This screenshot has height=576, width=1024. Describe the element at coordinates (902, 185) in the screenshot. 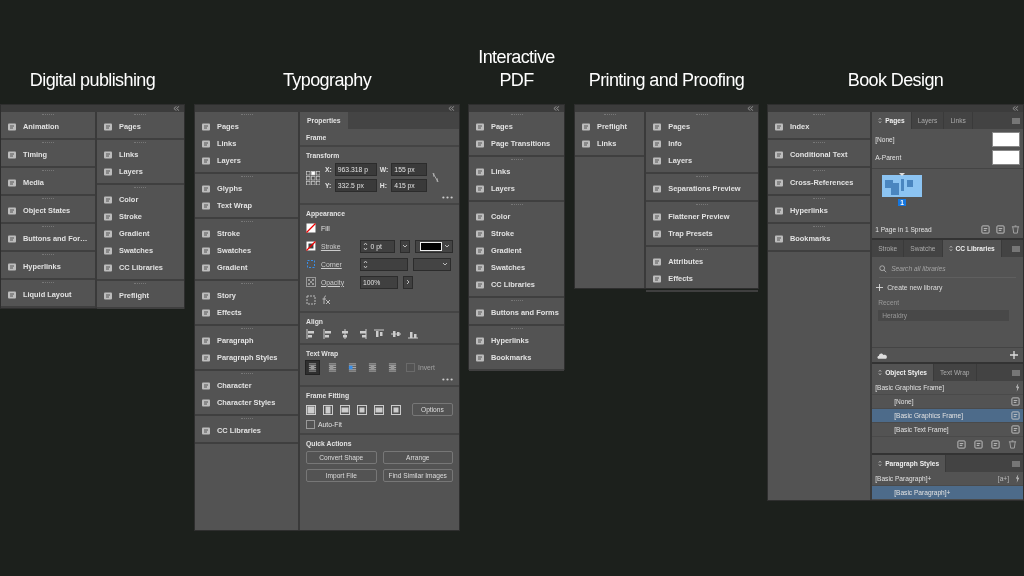

I see `spread-thumbnail` at that location.